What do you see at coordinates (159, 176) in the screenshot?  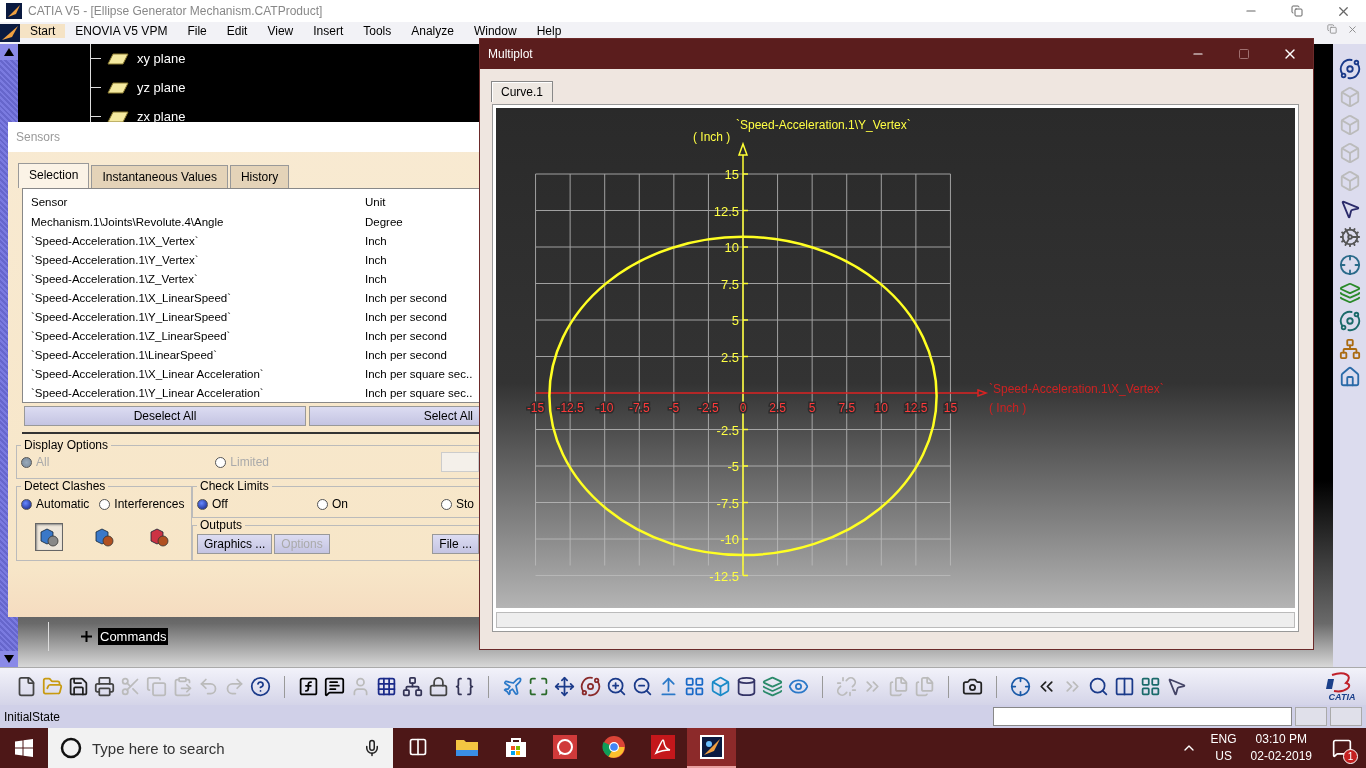 I see `tab: Instantaneous Values` at bounding box center [159, 176].